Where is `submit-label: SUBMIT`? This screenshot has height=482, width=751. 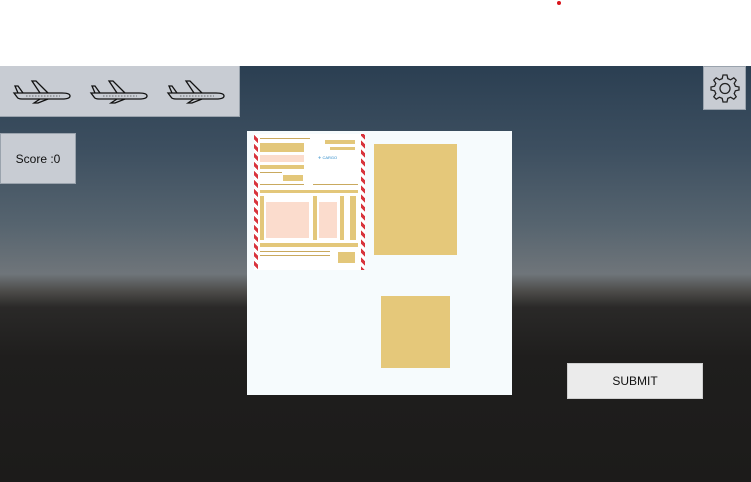
submit-label: SUBMIT is located at coordinates (635, 381).